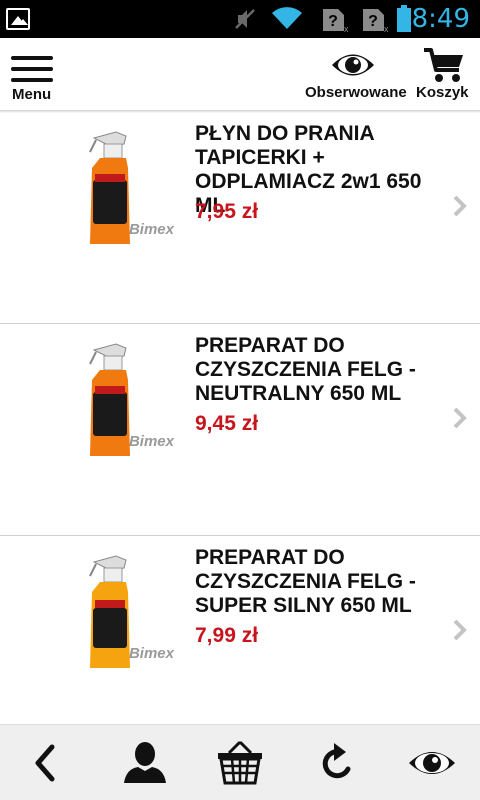  What do you see at coordinates (47, 763) in the screenshot?
I see `back-icon` at bounding box center [47, 763].